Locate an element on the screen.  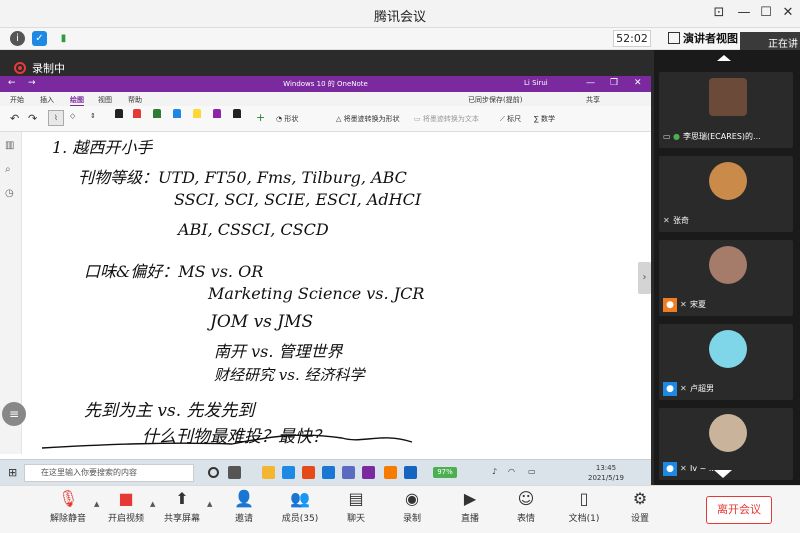
floating-menu-button: ≡ is located at coordinates (14, 414).